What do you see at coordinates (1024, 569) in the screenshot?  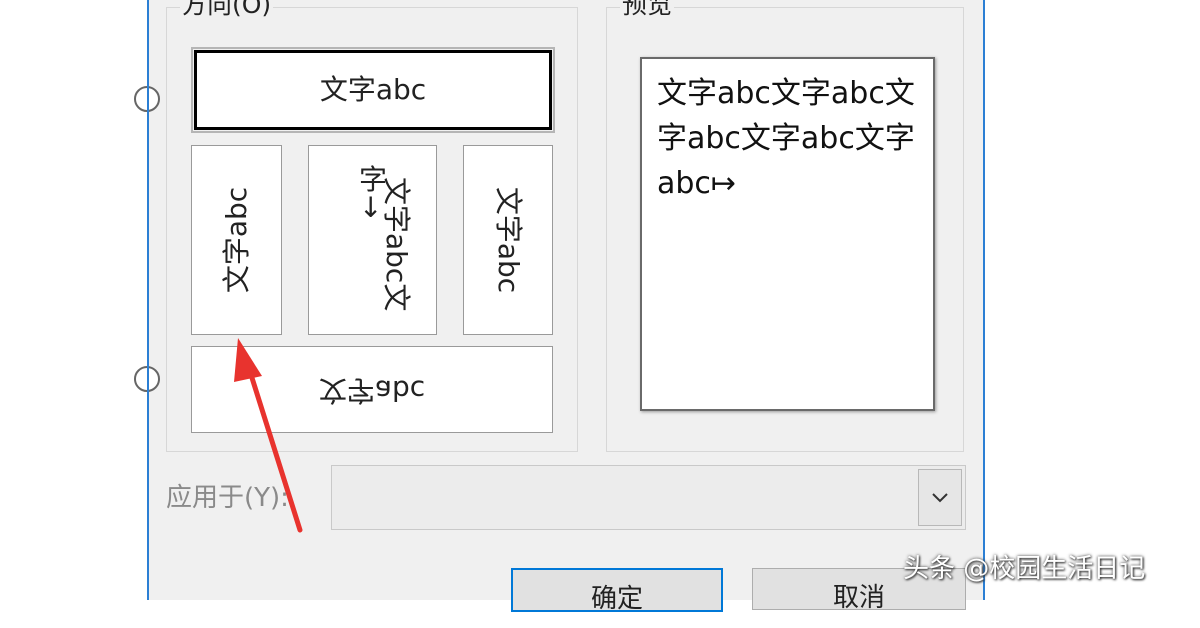 I see `watermark: 头条 @校园生活日记` at bounding box center [1024, 569].